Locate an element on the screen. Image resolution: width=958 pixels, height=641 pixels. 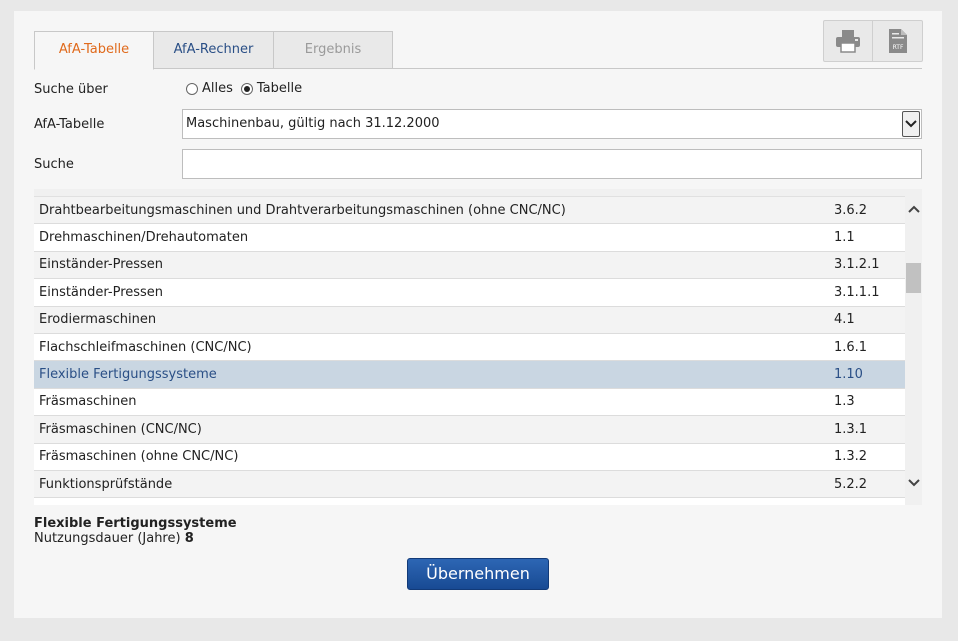
row-name: Flexible Fertigungssysteme is located at coordinates (128, 375).